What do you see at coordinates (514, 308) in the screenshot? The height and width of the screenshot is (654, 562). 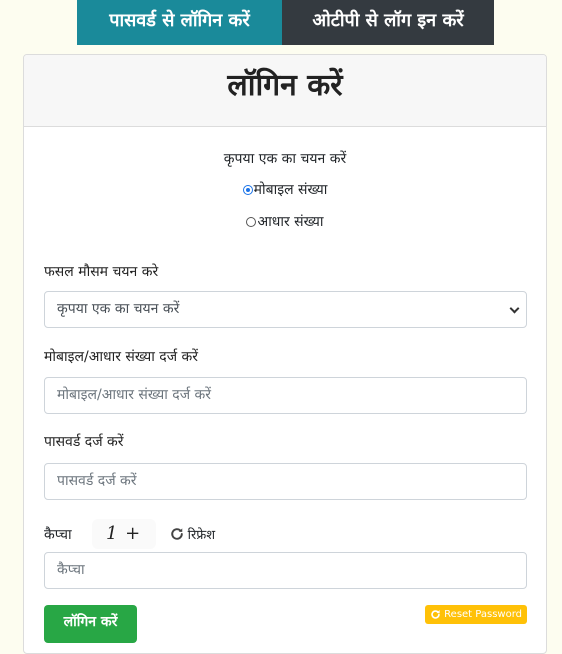 I see `chevron-down-icon` at bounding box center [514, 308].